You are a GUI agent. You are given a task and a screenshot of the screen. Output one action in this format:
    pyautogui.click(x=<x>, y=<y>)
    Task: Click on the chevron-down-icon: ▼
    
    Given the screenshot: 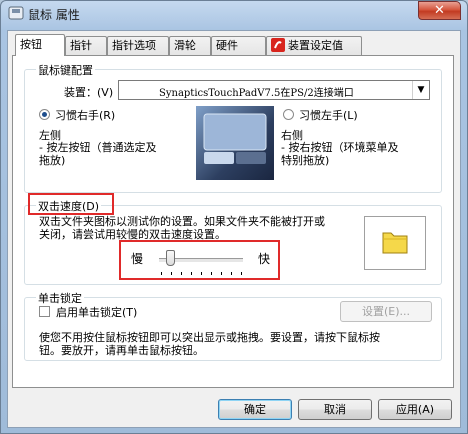 What is the action you would take?
    pyautogui.click(x=420, y=90)
    